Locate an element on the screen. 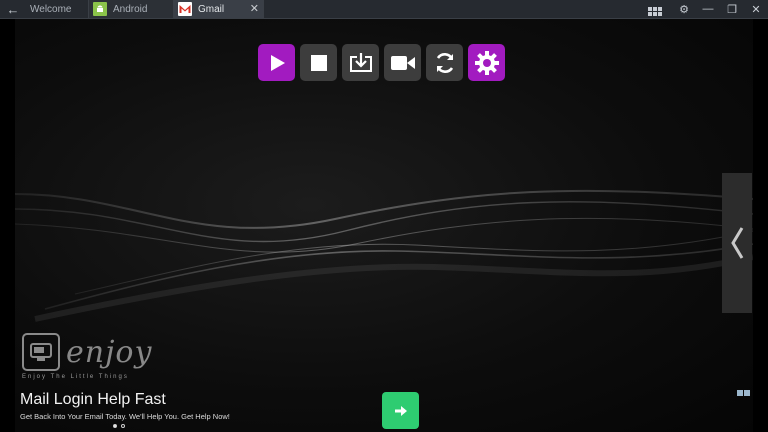 This screenshot has width=768, height=432. page-dot-active is located at coordinates (115, 426).